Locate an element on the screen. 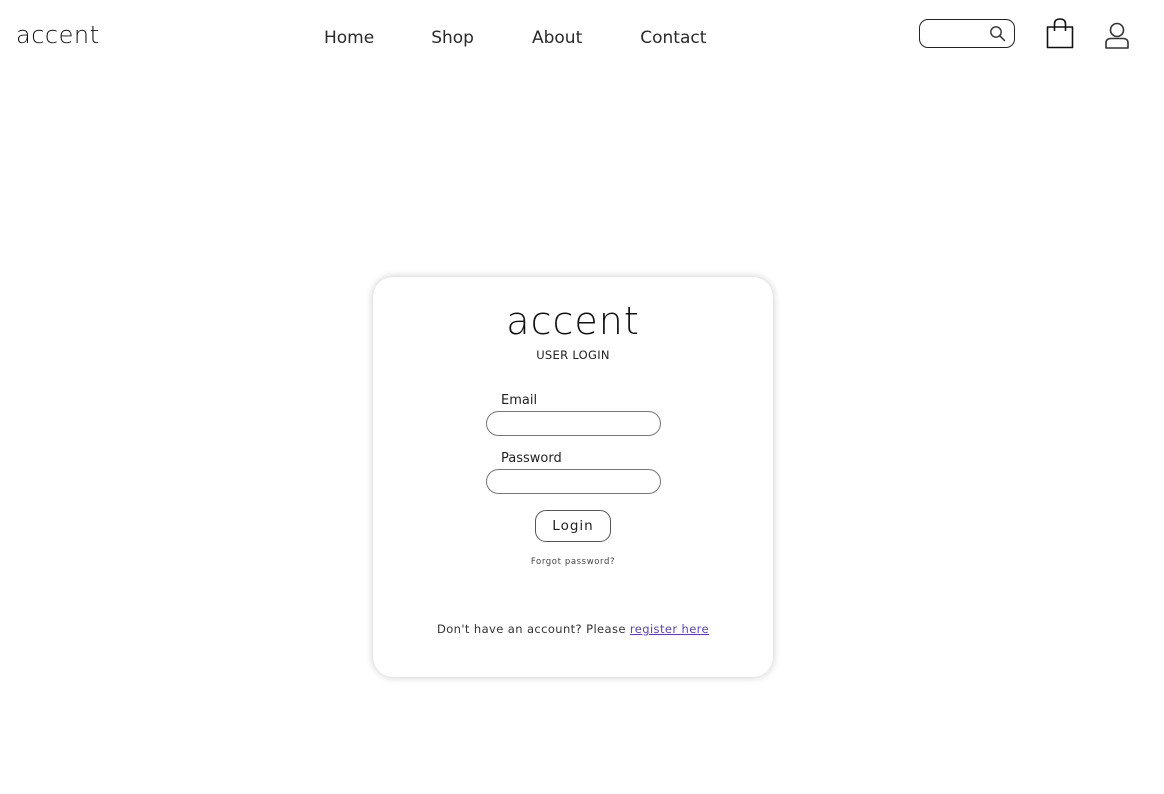 The image size is (1164, 794). search-input is located at coordinates (957, 33).